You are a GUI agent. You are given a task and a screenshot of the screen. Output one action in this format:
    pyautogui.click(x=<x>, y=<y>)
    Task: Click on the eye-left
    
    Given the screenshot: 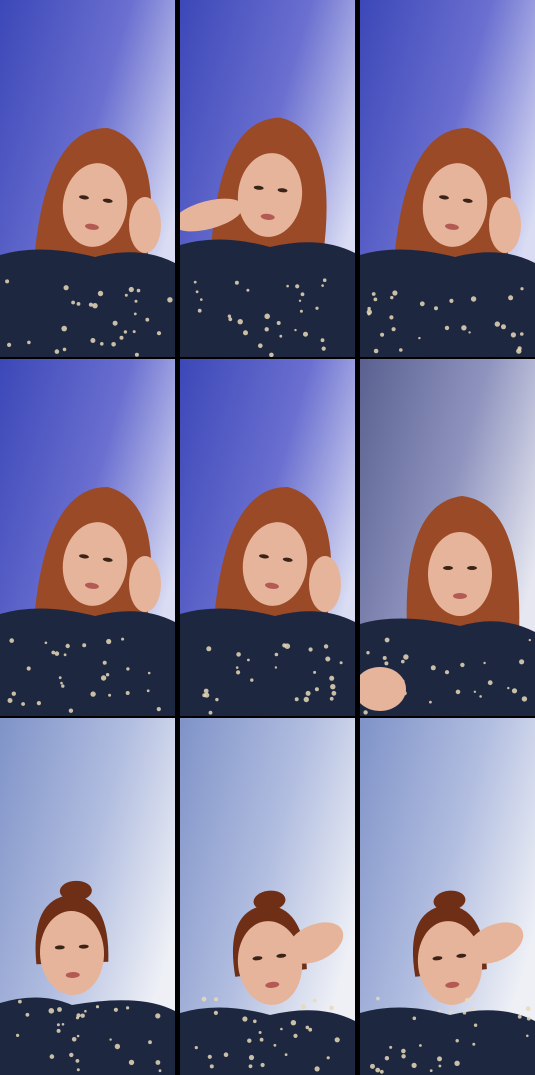 What is the action you would take?
    pyautogui.click(x=448, y=568)
    